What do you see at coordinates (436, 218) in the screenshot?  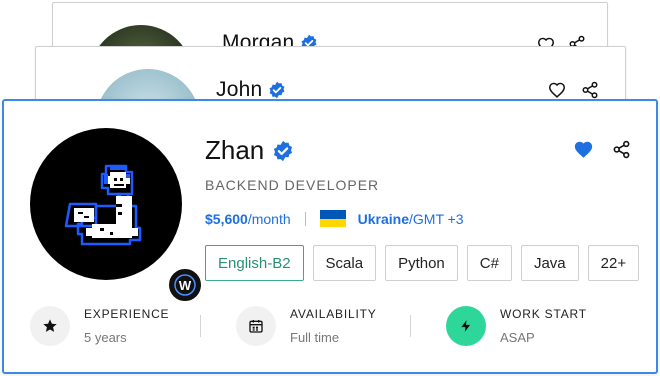 I see `timezone: /GMT +3` at bounding box center [436, 218].